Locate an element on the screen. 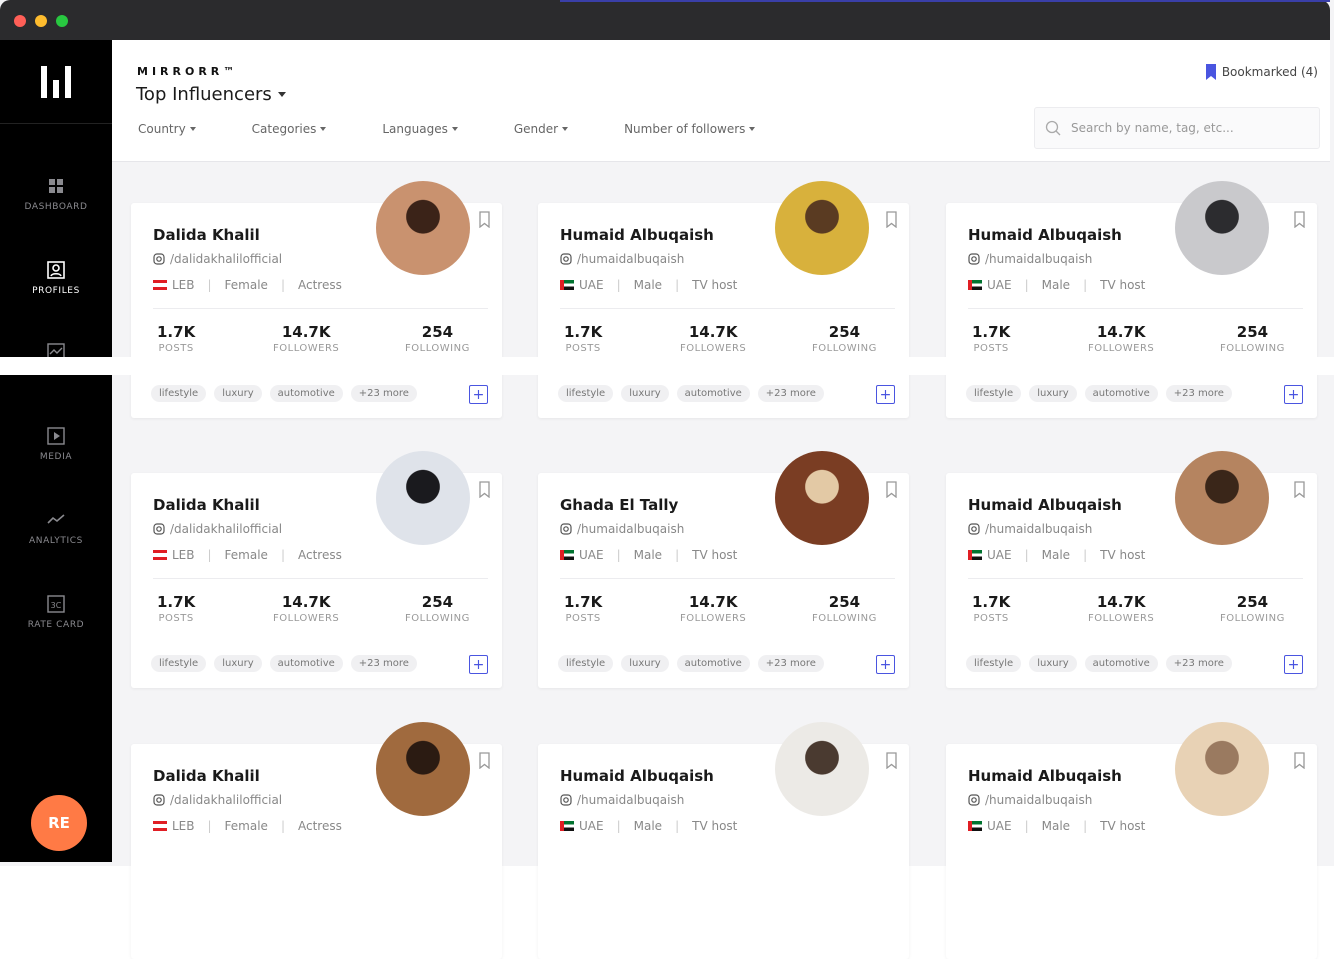  filter-gender-dropdown: Gender is located at coordinates (541, 129).